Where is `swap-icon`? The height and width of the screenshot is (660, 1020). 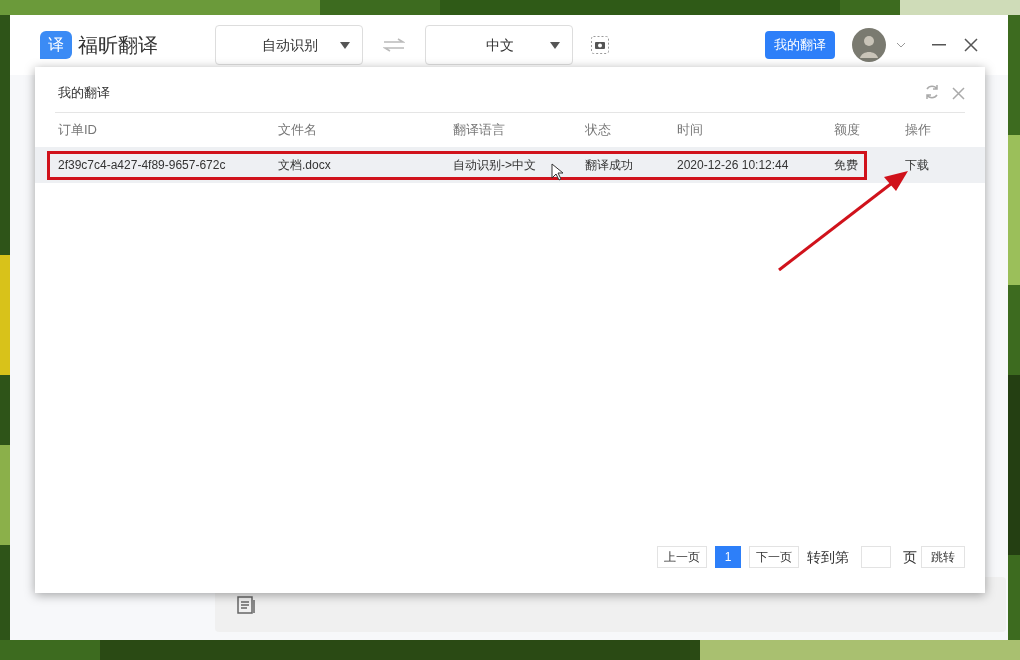
swap-icon is located at coordinates (394, 45).